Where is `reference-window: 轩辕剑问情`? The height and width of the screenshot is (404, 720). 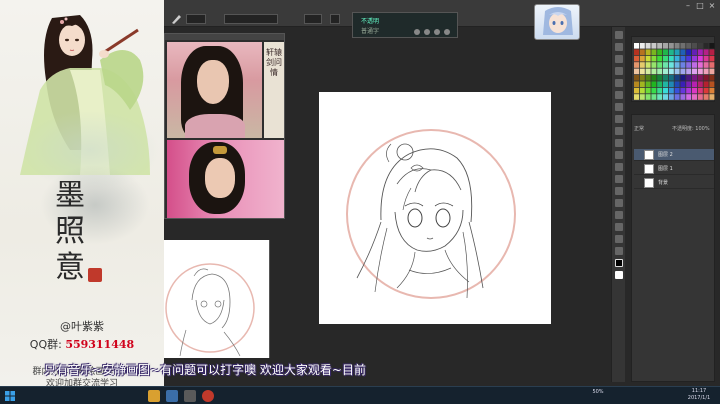
reference-window: 轩辕剑问情 is located at coordinates (224, 126).